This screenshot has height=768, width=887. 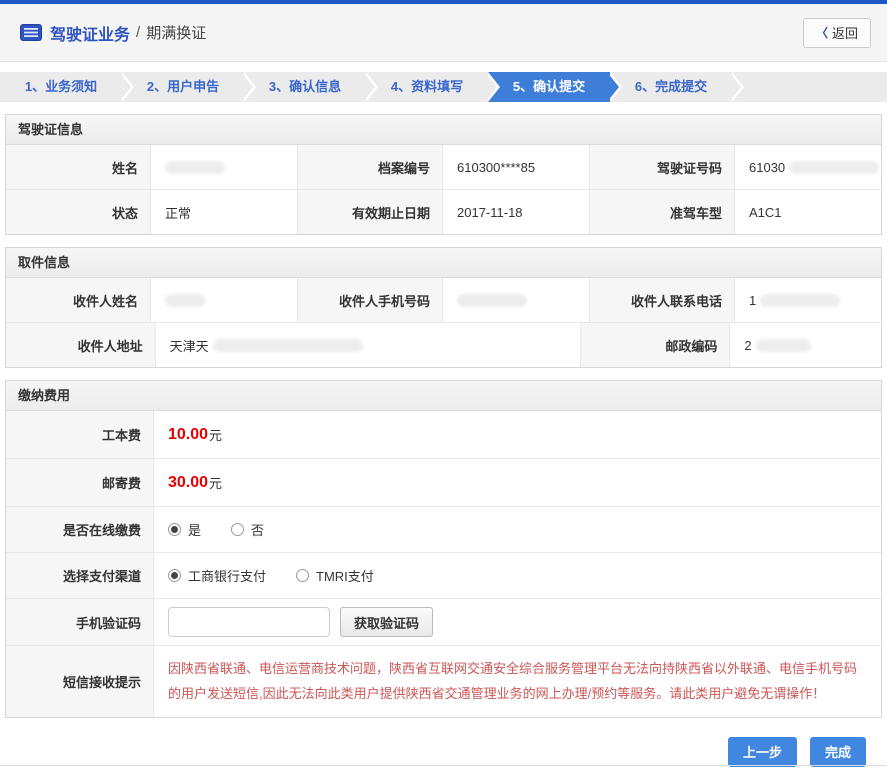 I want to click on field-label: 收件人联系电话, so click(x=662, y=300).